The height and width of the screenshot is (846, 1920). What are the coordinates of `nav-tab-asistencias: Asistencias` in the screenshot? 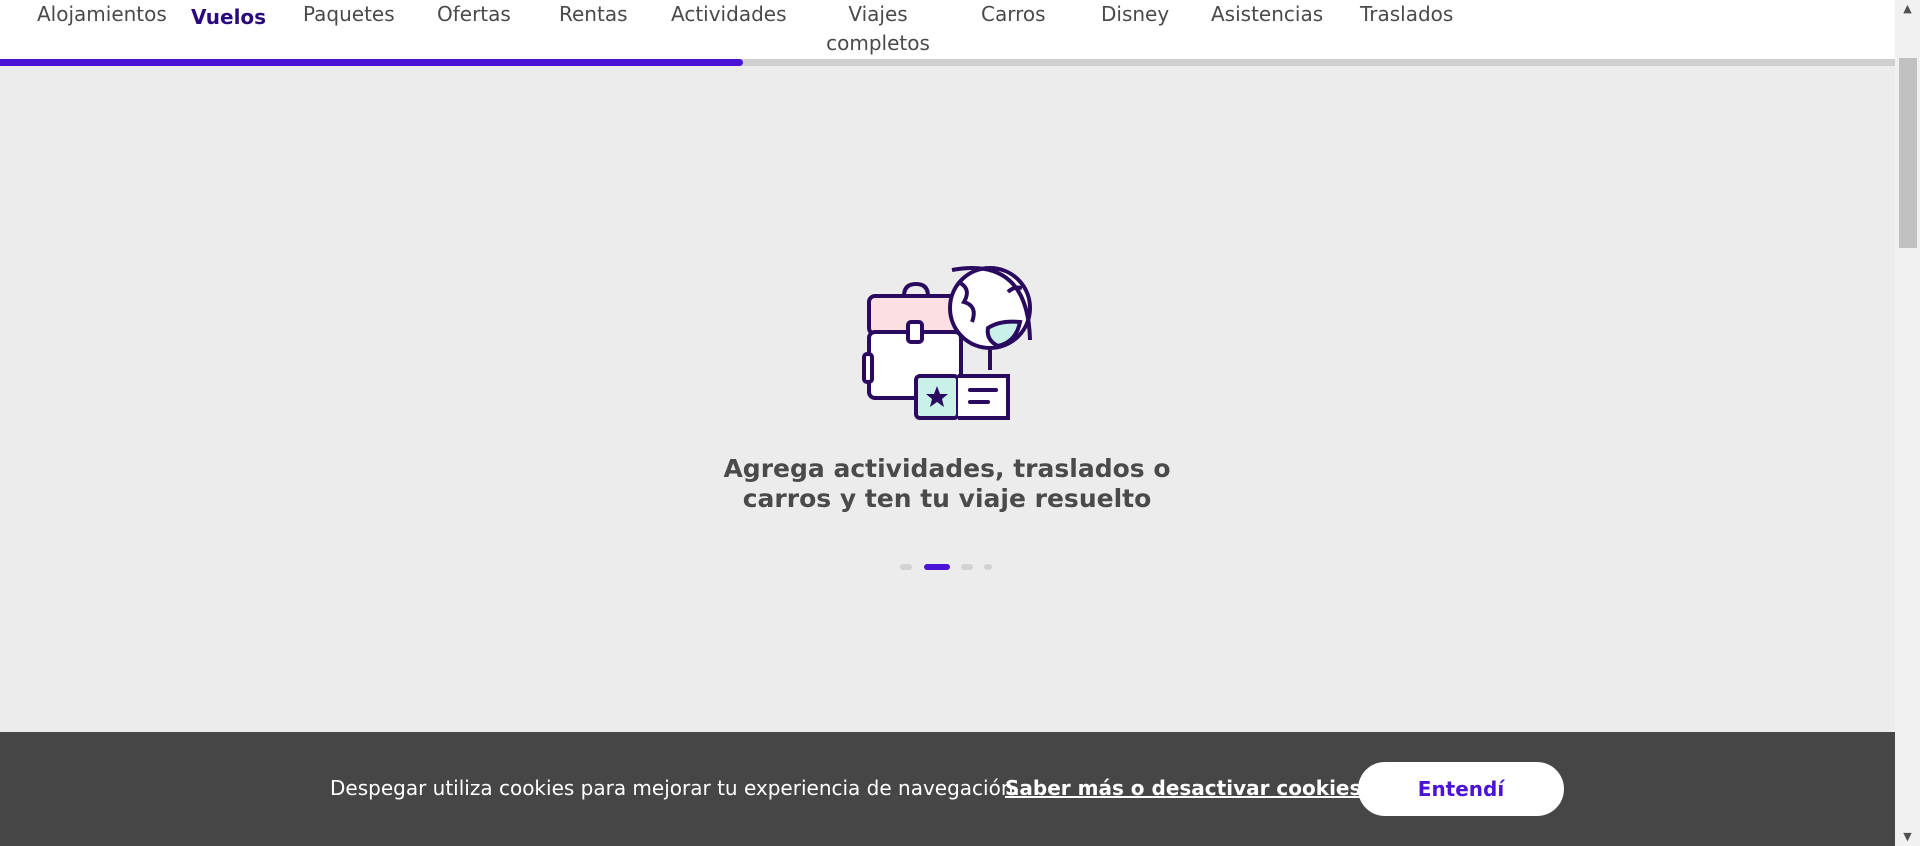 It's located at (1267, 14).